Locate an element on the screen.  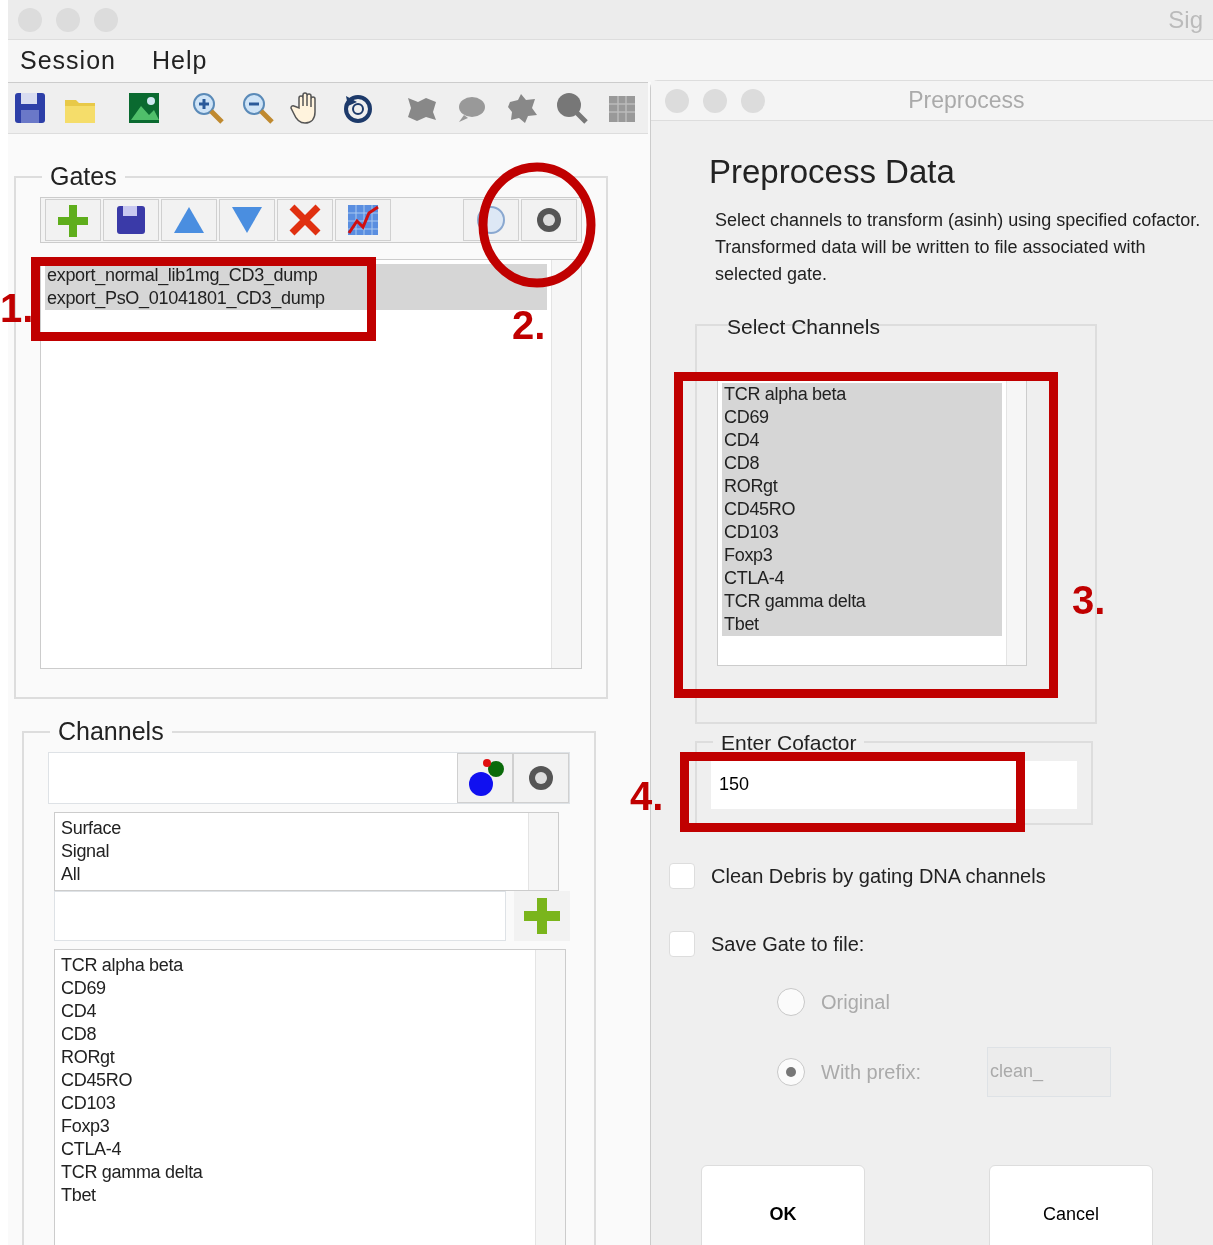
menu-item: Session is located at coordinates (68, 61).